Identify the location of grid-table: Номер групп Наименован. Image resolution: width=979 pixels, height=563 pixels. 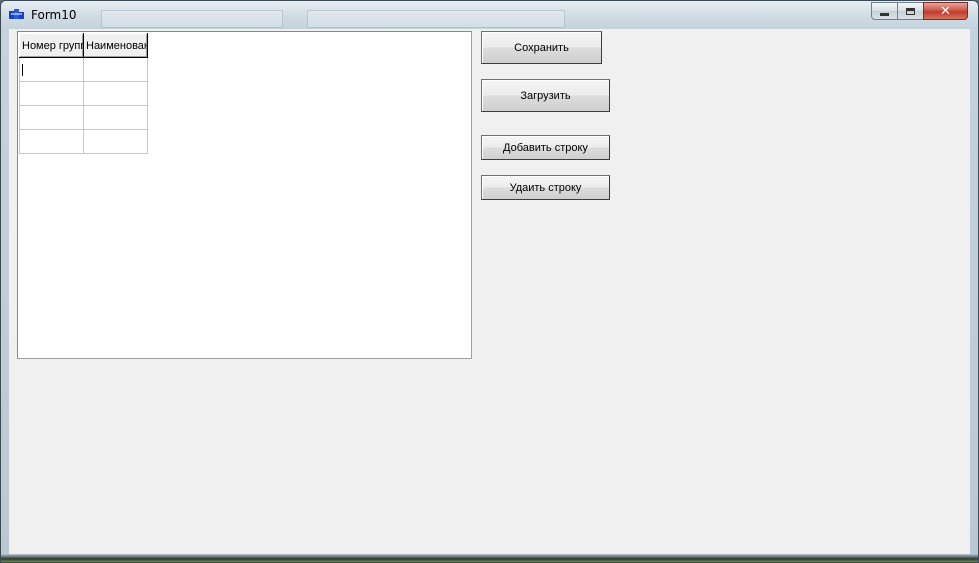
(83, 93).